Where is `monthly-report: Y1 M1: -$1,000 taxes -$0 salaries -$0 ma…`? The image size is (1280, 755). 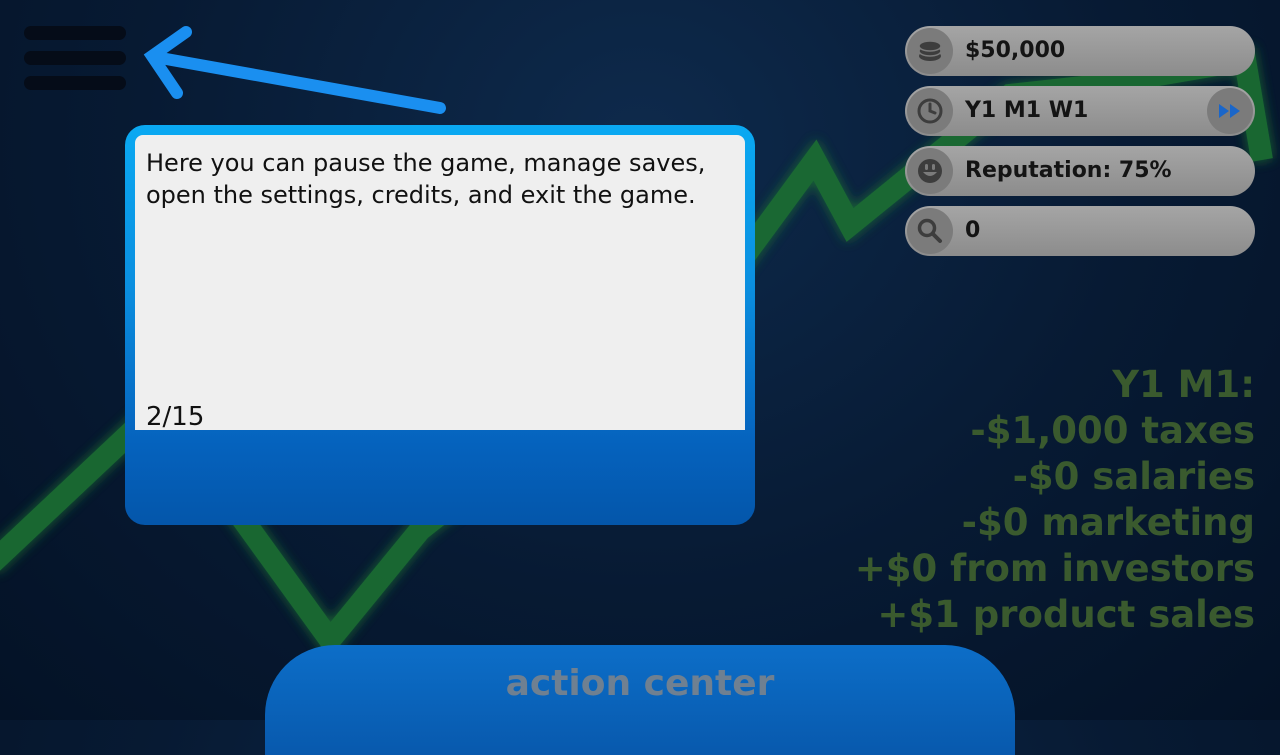 monthly-report: Y1 M1: -$1,000 taxes -$0 salaries -$0 ma… is located at coordinates (1055, 500).